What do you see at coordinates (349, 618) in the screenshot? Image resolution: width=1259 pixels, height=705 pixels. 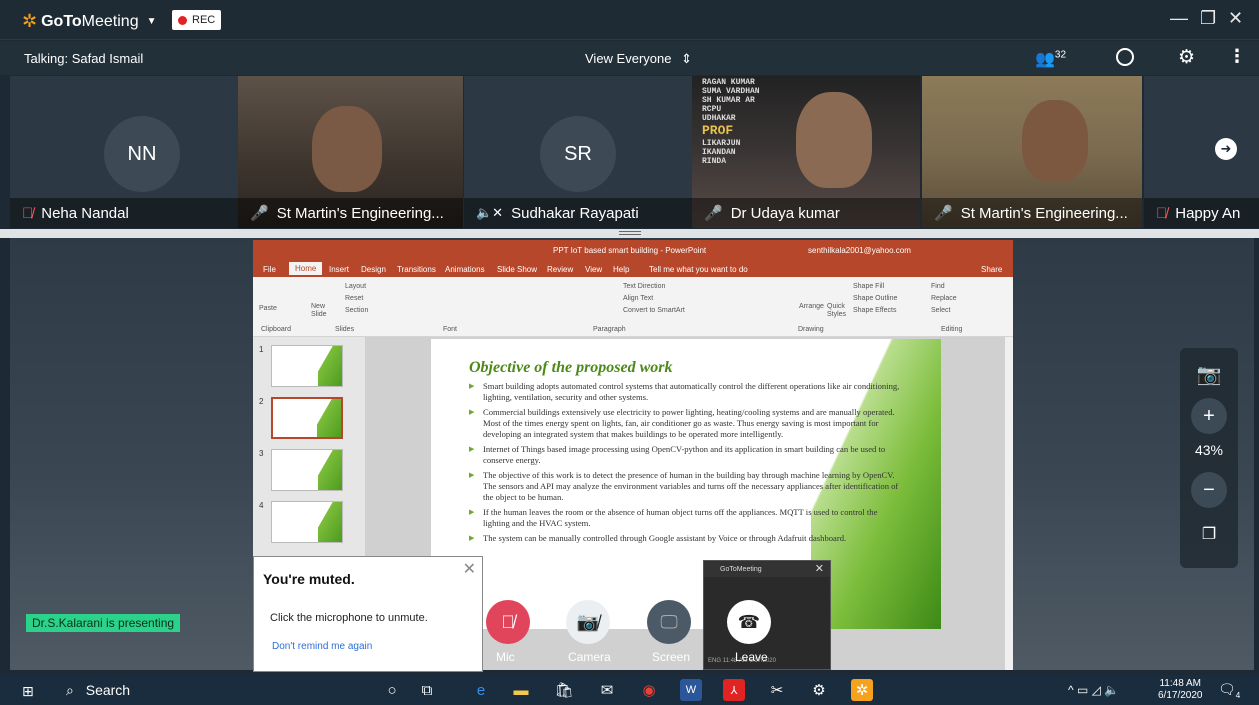 I see `muted-message: Click the microphone to unmute.` at bounding box center [349, 618].